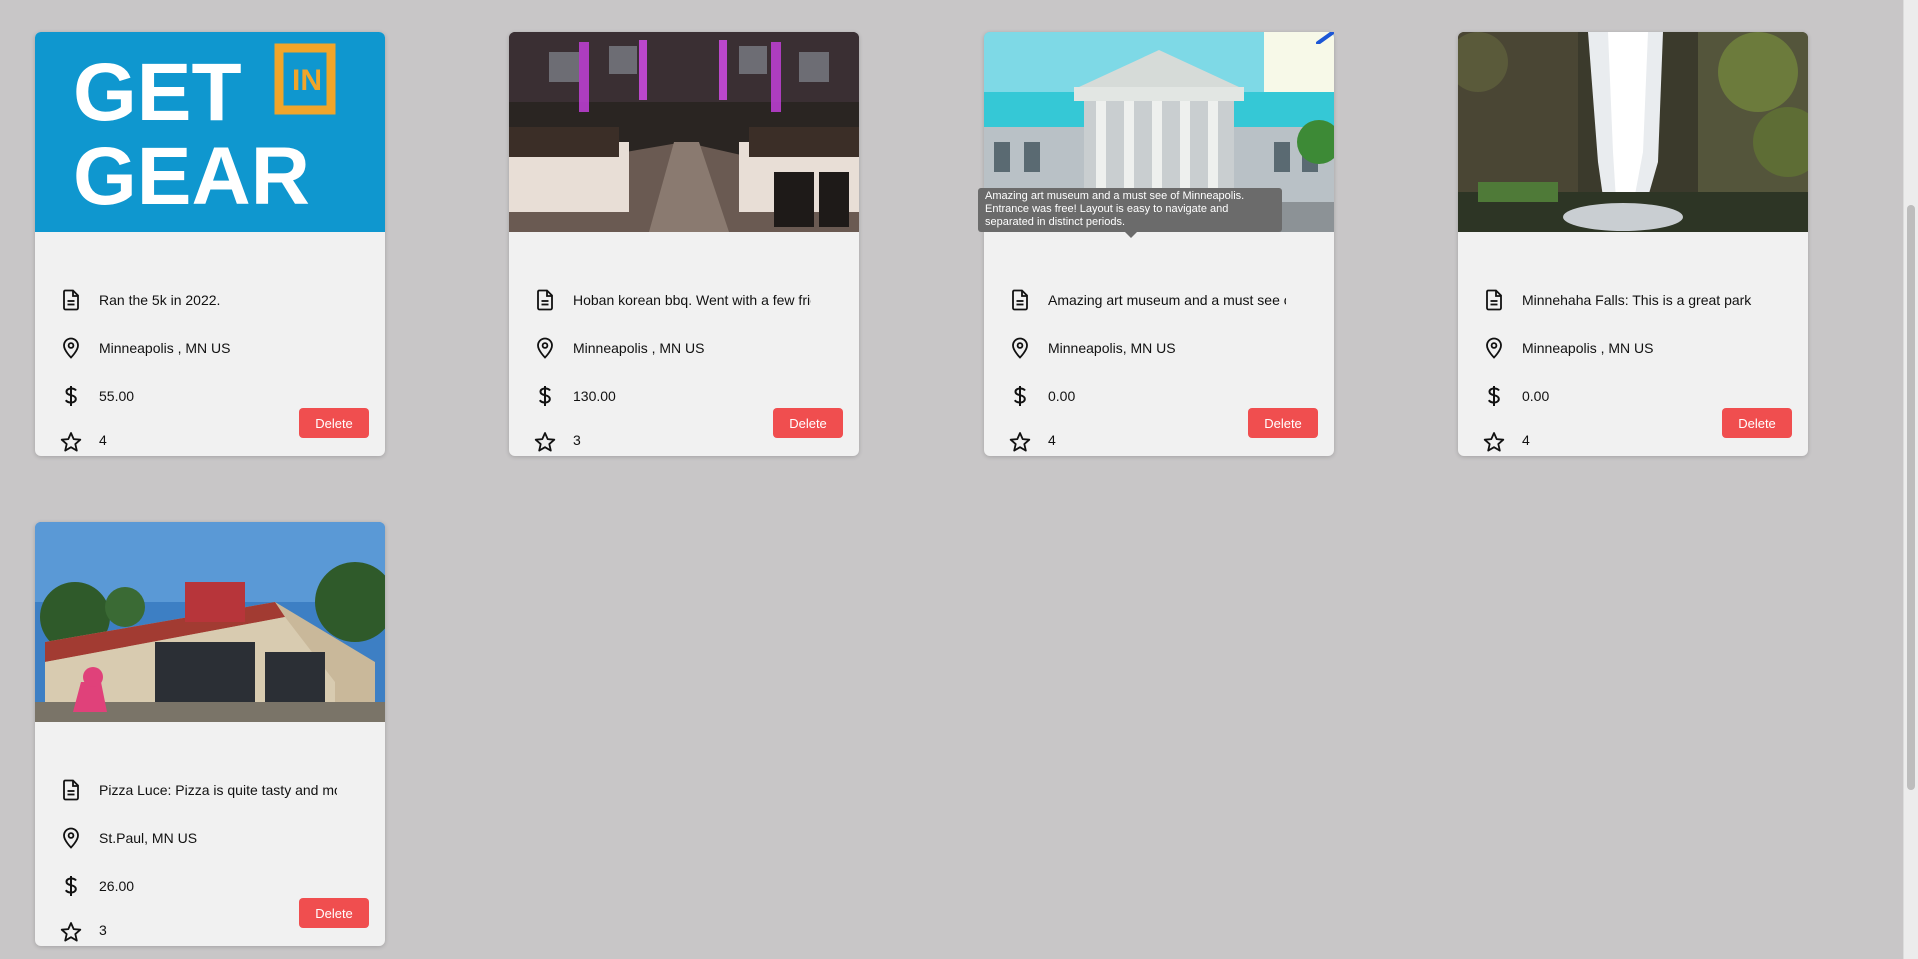 The height and width of the screenshot is (959, 1918). Describe the element at coordinates (1911, 497) in the screenshot. I see `scrollbar-thumb` at that location.